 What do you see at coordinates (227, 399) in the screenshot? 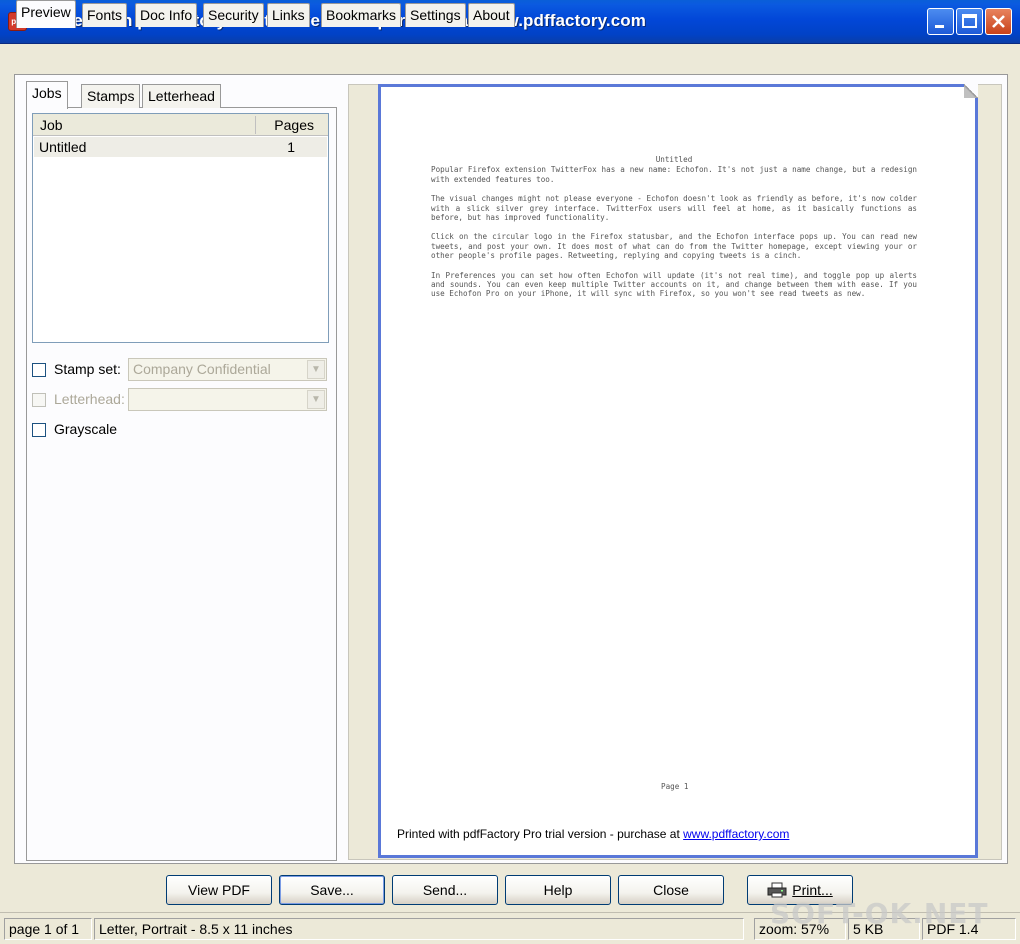
I see `letterhead-select: ▼` at bounding box center [227, 399].